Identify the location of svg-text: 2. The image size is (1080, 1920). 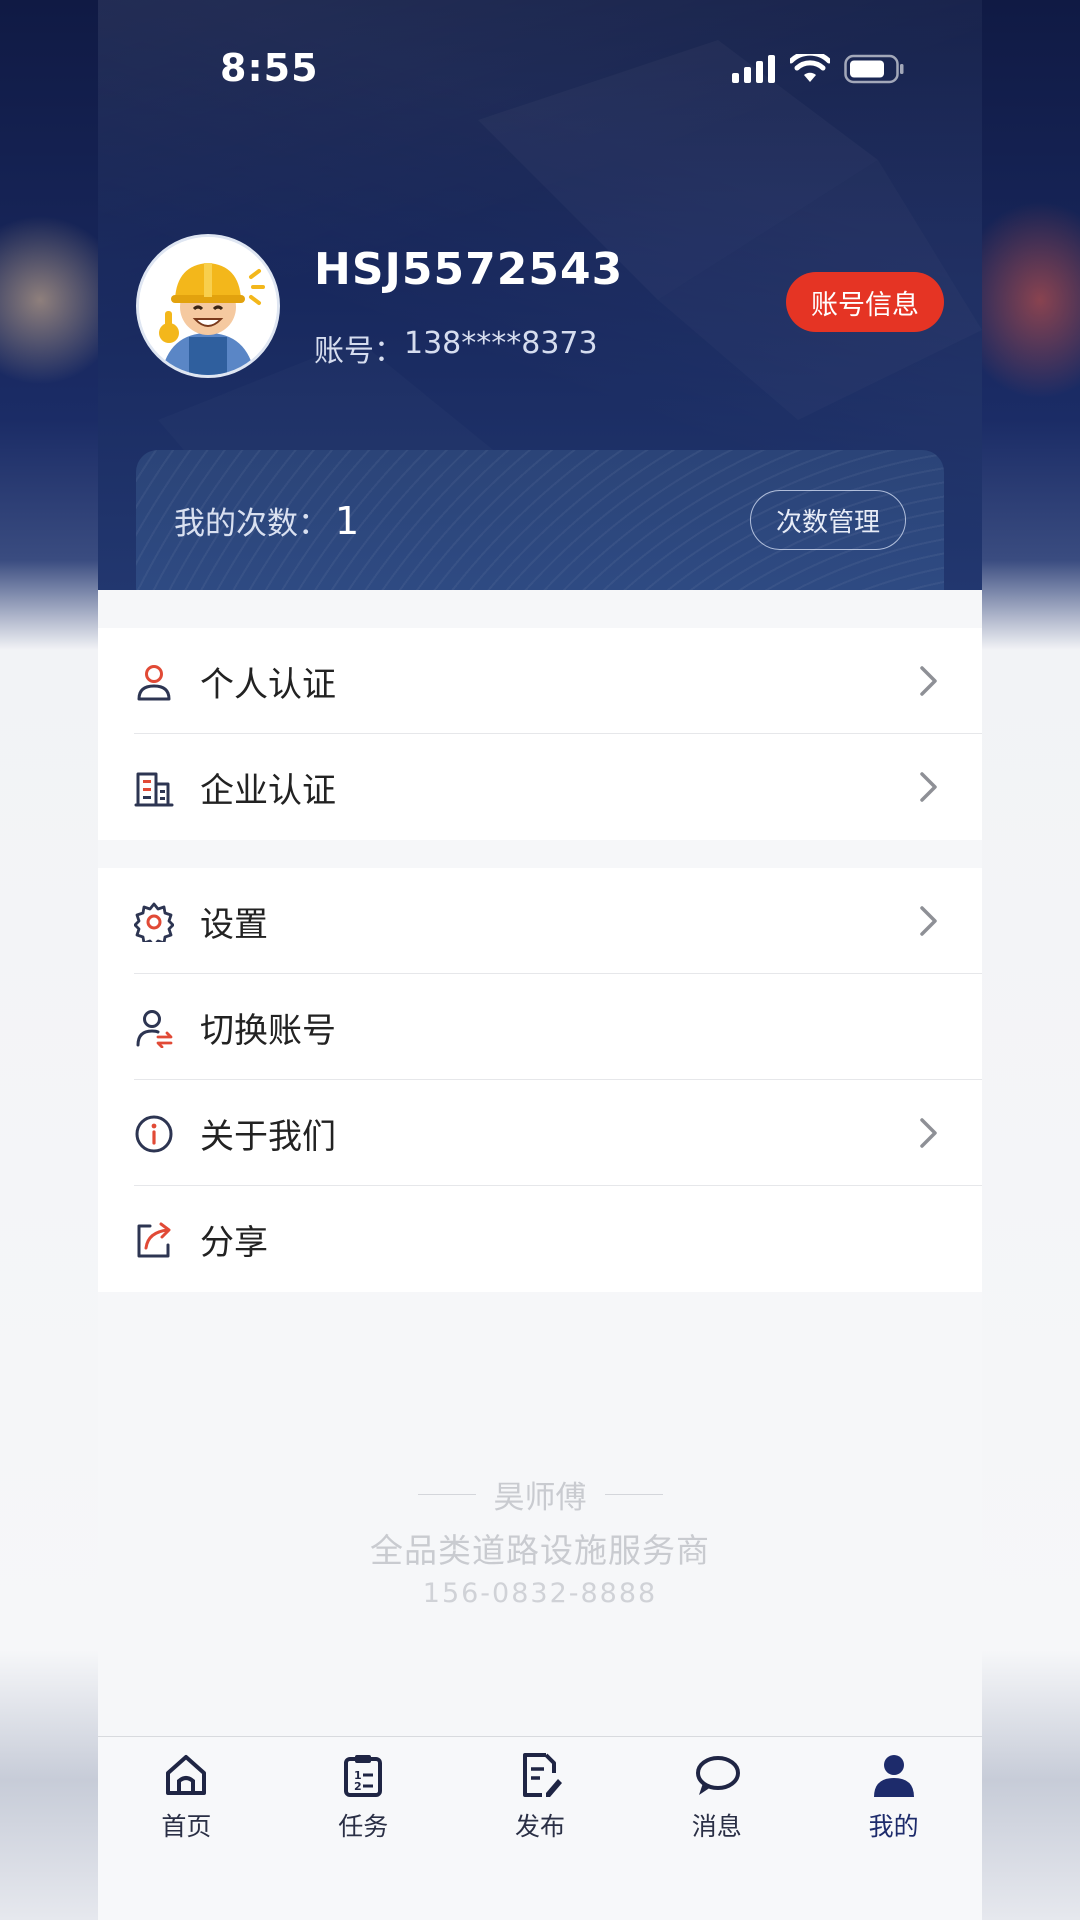
(358, 1786).